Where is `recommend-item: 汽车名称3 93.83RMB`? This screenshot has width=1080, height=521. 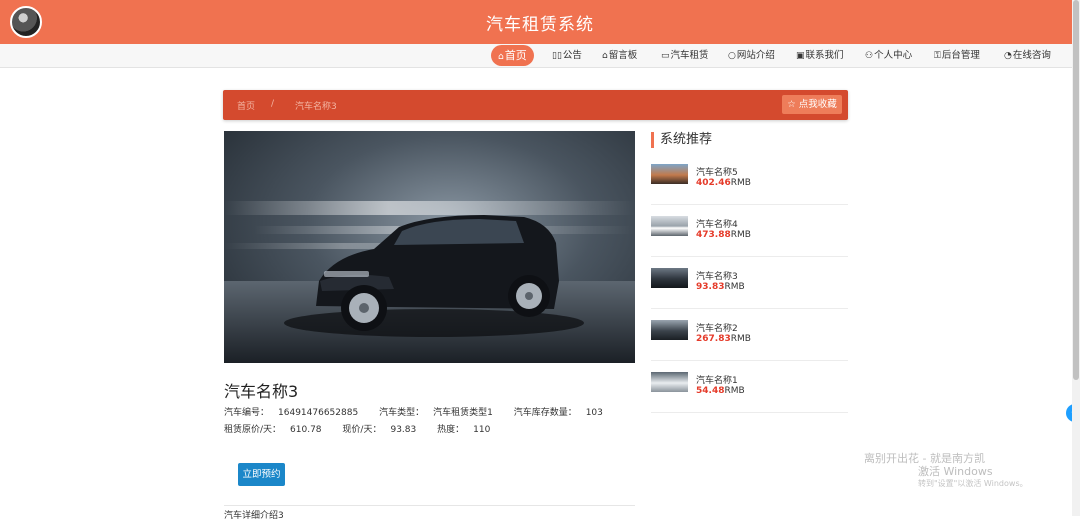 recommend-item: 汽车名称3 93.83RMB is located at coordinates (749, 283).